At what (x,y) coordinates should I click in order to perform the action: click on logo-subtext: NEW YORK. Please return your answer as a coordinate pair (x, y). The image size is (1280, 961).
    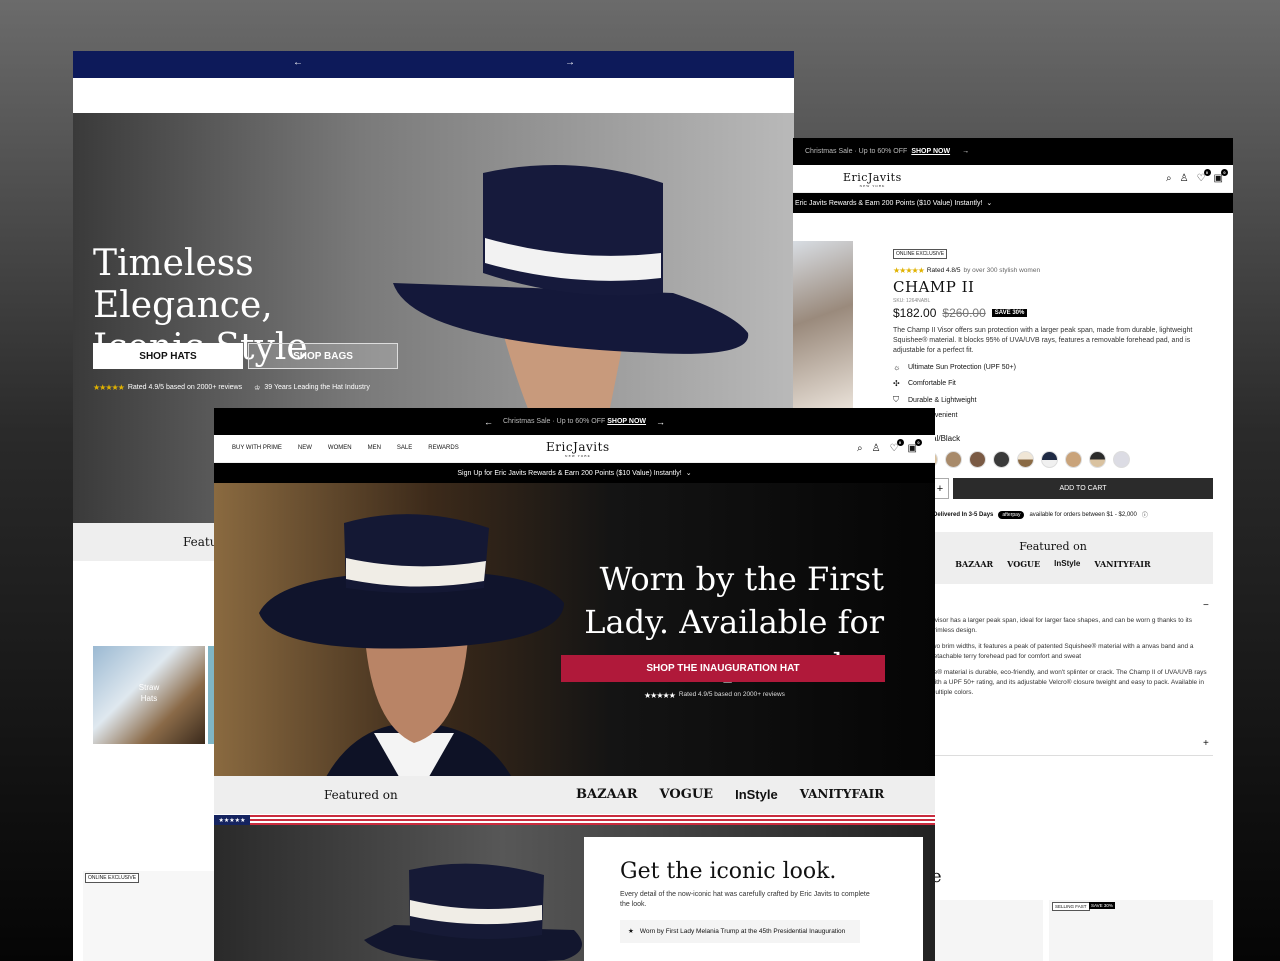
    Looking at the image, I should click on (872, 186).